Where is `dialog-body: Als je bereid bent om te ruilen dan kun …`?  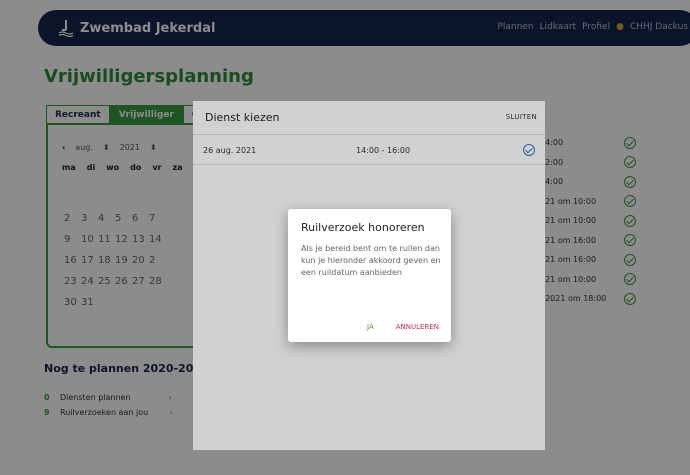 dialog-body: Als je bereid bent om te ruilen dan kun … is located at coordinates (371, 260).